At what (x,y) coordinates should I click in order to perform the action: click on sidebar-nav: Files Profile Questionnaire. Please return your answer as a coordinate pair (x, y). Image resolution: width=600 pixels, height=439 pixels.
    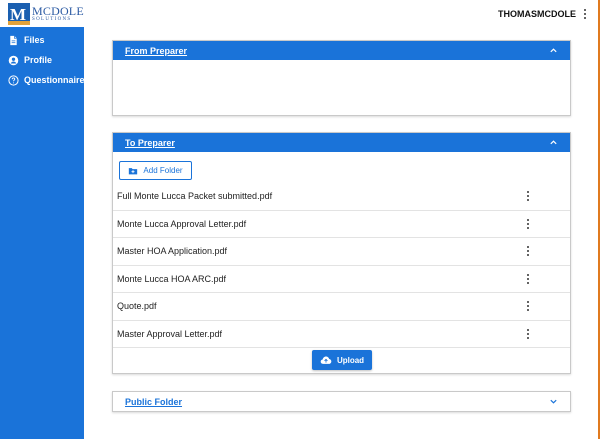
    Looking at the image, I should click on (42, 60).